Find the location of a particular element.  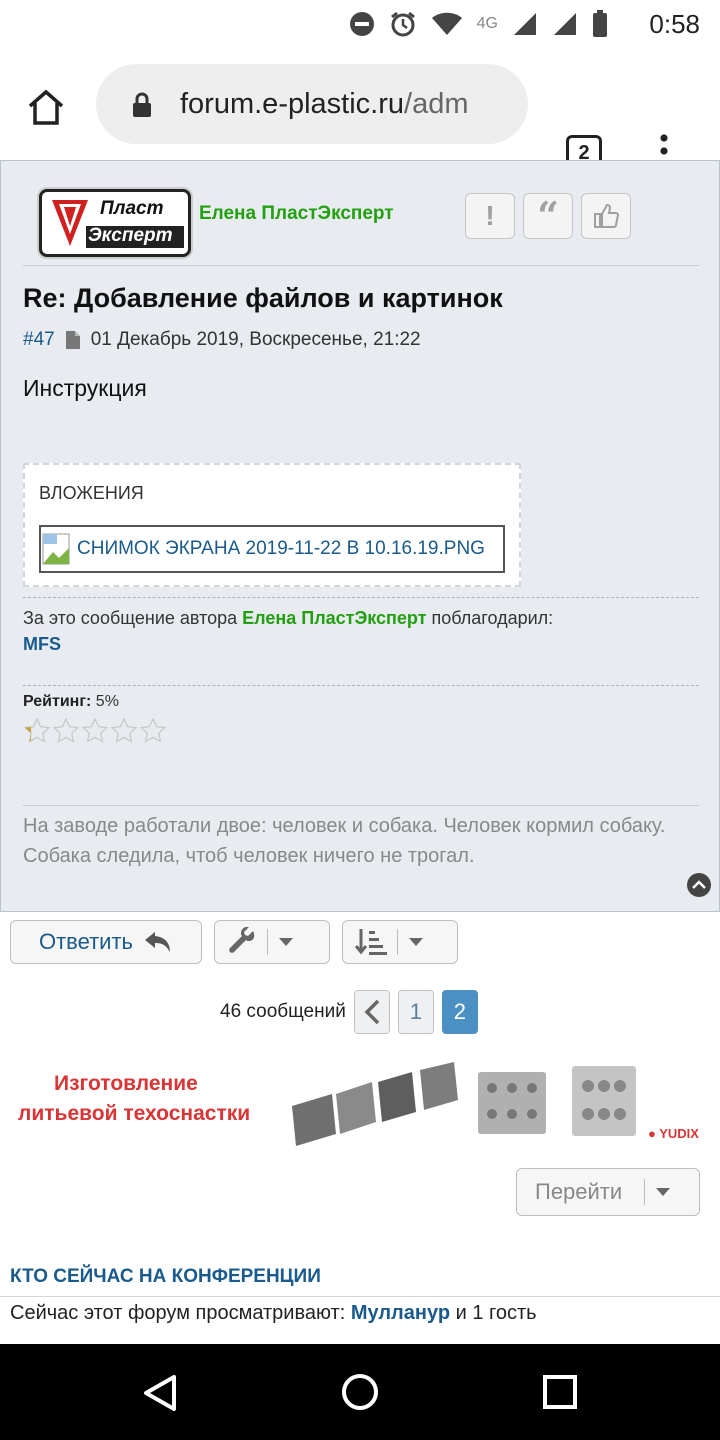

goto-label: Перейти is located at coordinates (579, 1191).